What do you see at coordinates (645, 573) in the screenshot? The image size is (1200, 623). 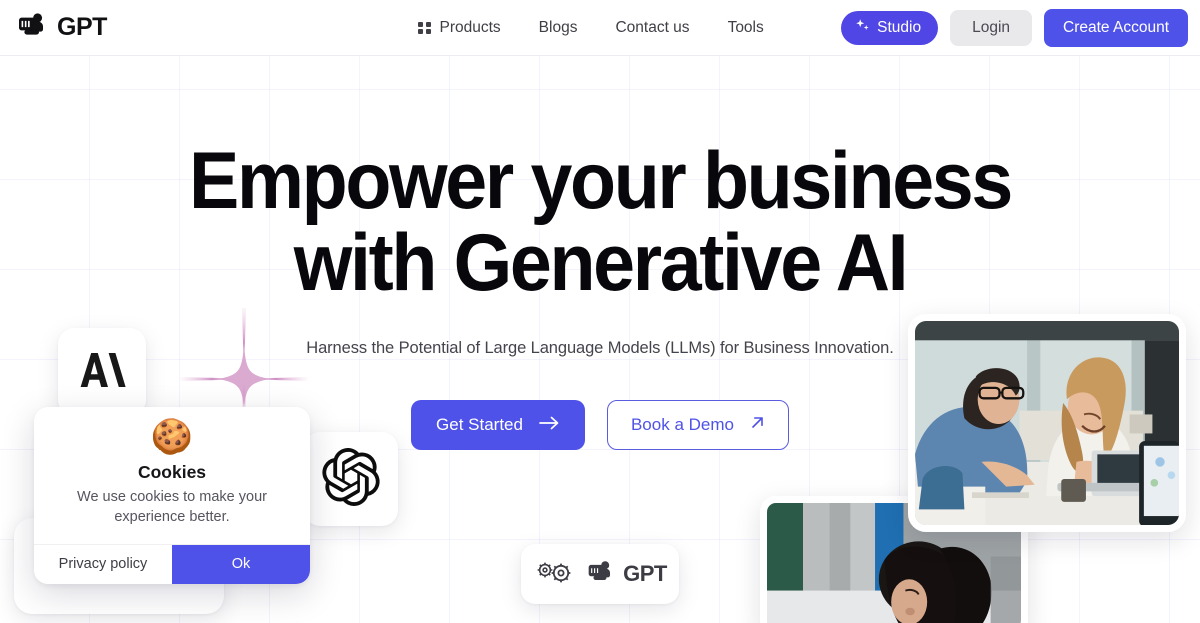 I see `gpt-tools-card-label: GPT` at bounding box center [645, 573].